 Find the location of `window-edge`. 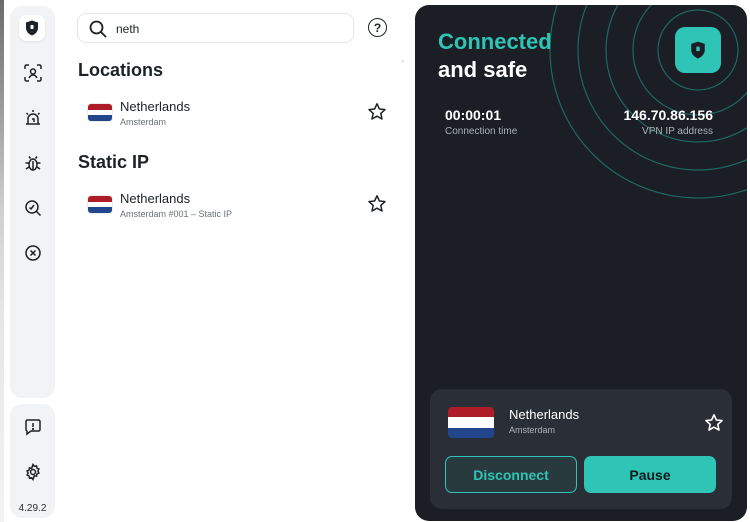

window-edge is located at coordinates (2, 261).